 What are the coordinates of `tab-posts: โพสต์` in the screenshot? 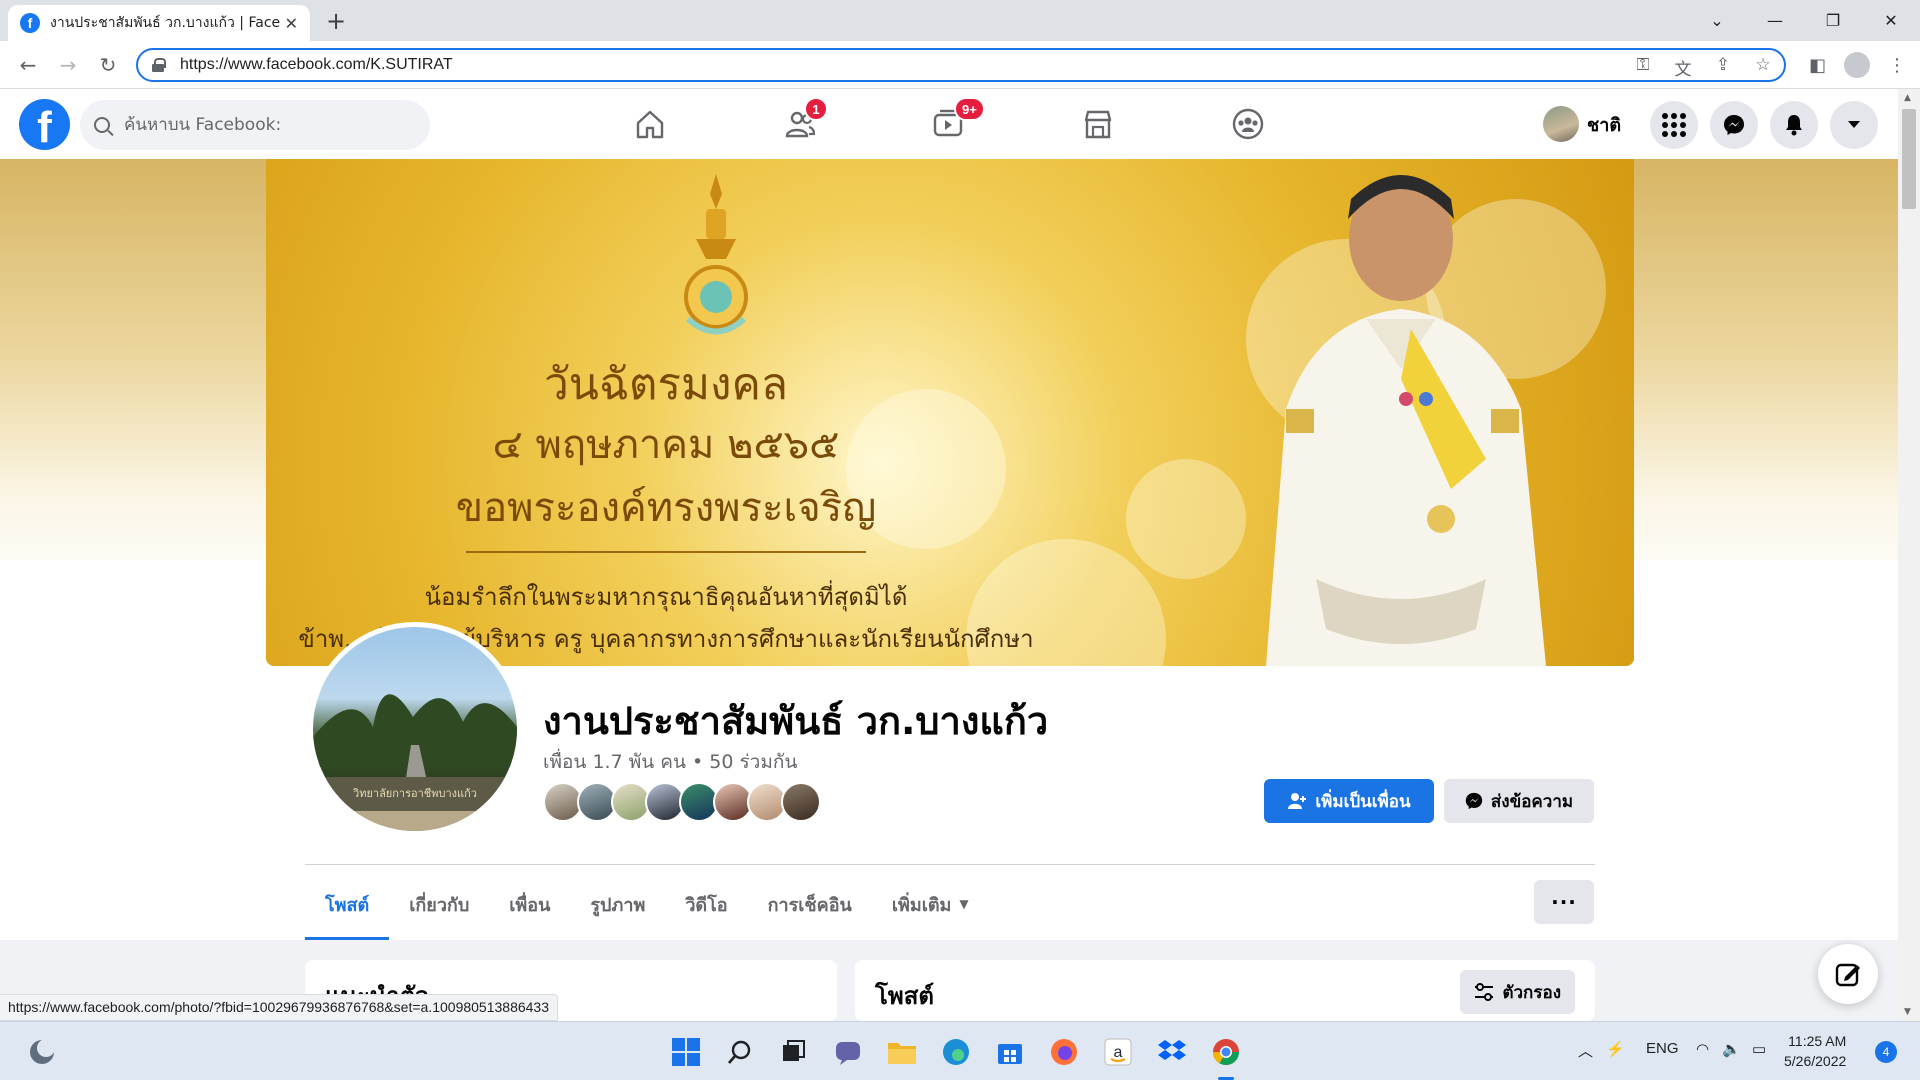 It's located at (347, 904).